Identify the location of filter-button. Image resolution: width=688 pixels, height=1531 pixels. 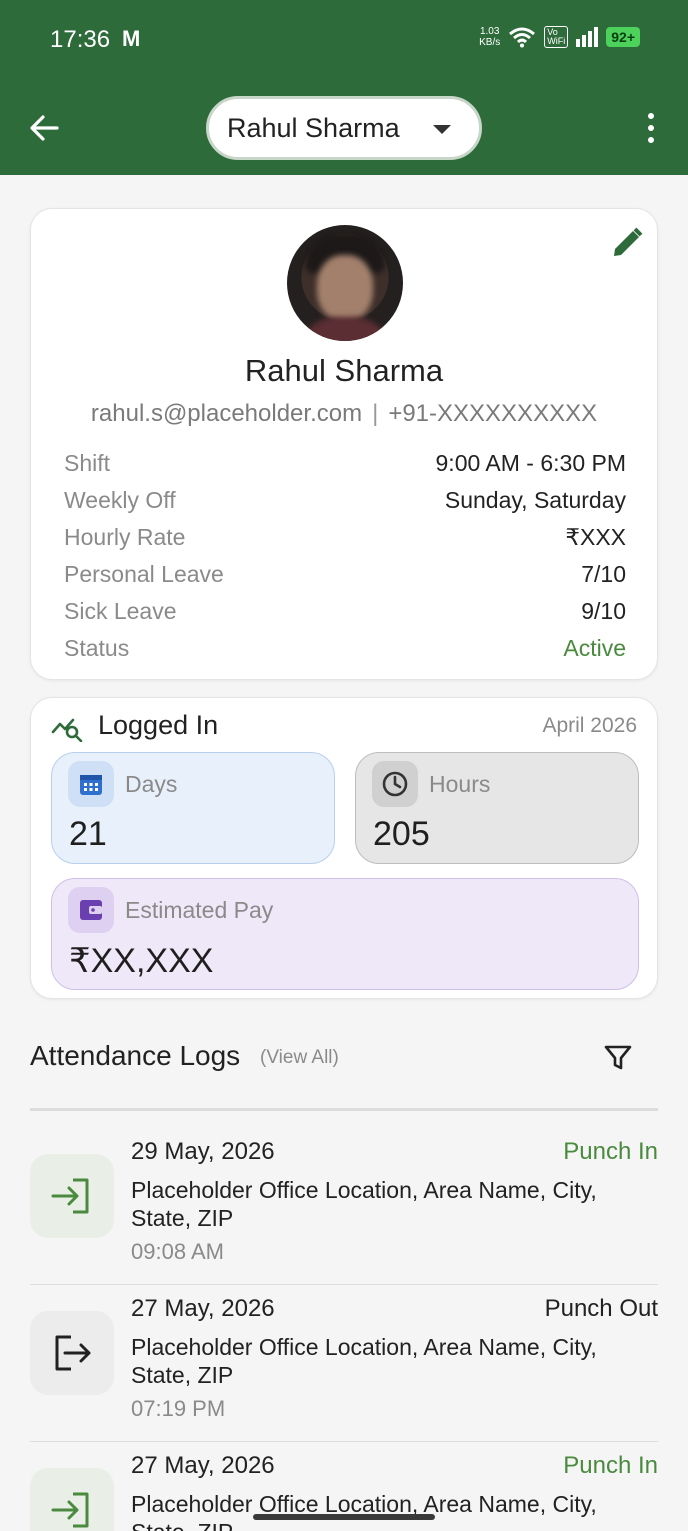
(618, 1057).